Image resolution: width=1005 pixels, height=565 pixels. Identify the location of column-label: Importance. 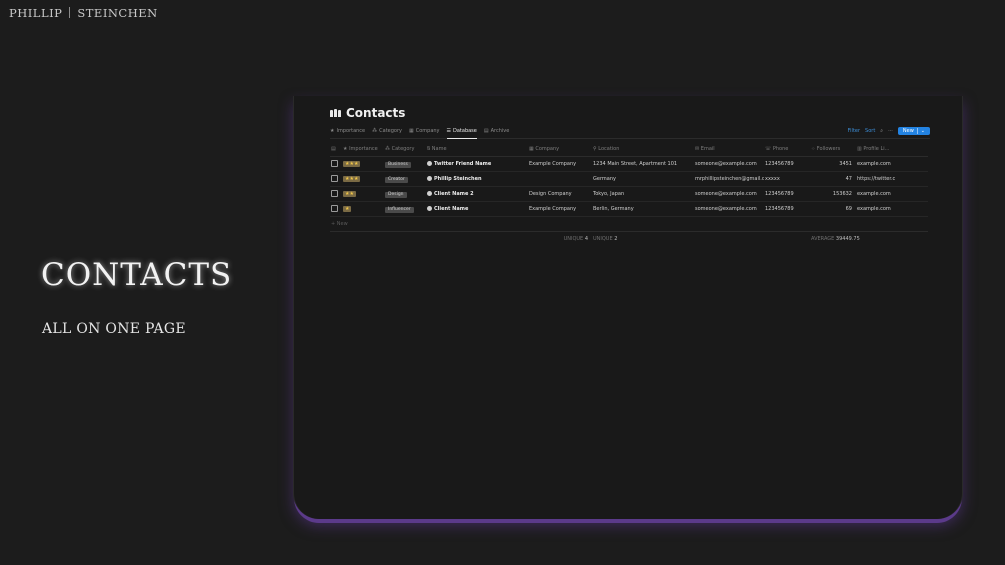
(363, 149).